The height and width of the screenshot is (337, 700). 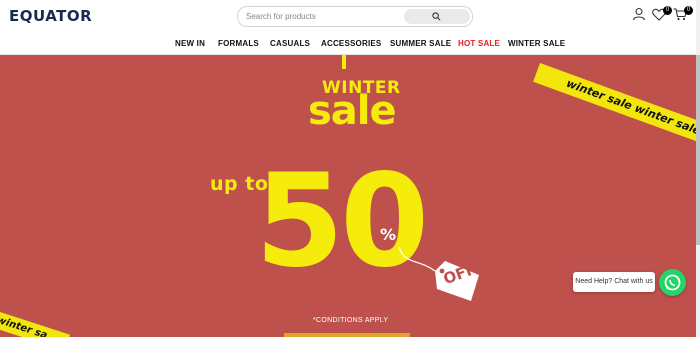 I want to click on banner-conditions: *CONDITIONS APPLY, so click(x=351, y=320).